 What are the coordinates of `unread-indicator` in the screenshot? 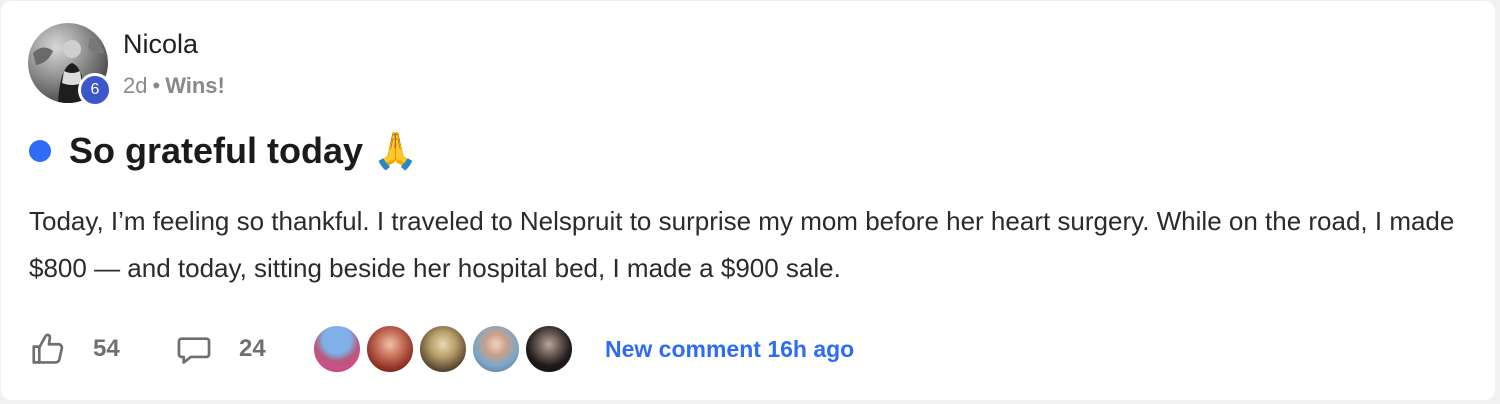 It's located at (40, 151).